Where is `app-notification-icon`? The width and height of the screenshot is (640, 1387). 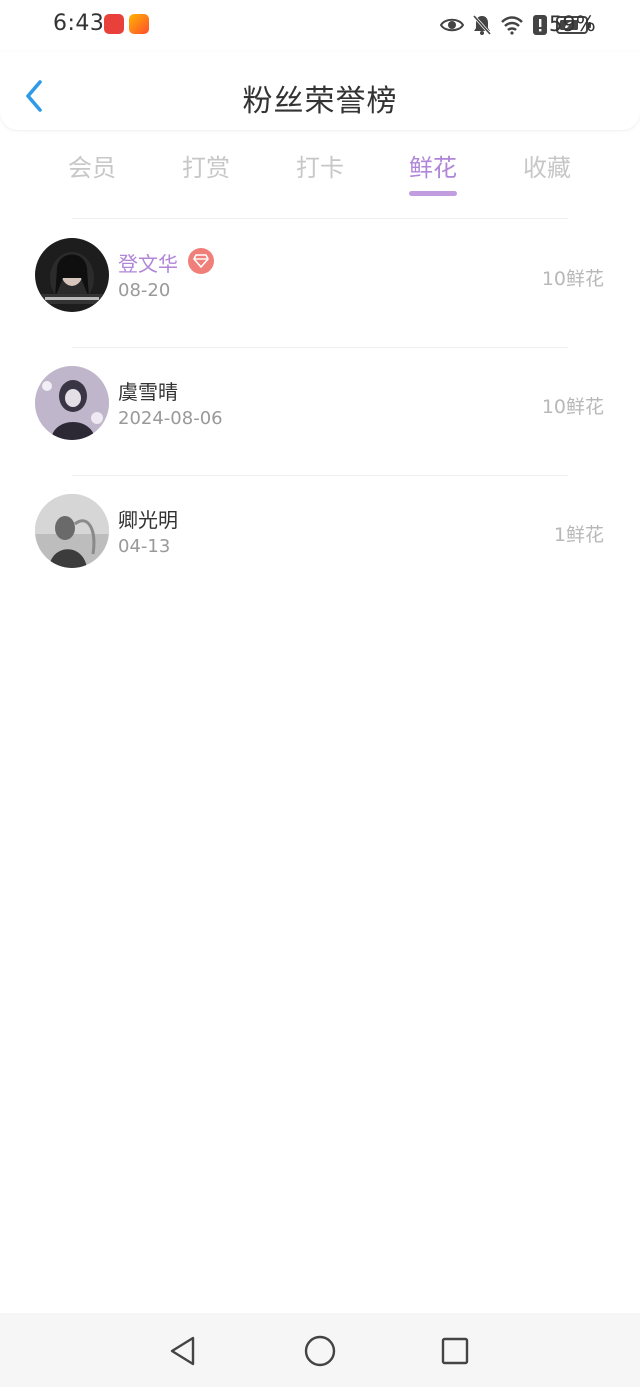
app-notification-icon is located at coordinates (114, 24).